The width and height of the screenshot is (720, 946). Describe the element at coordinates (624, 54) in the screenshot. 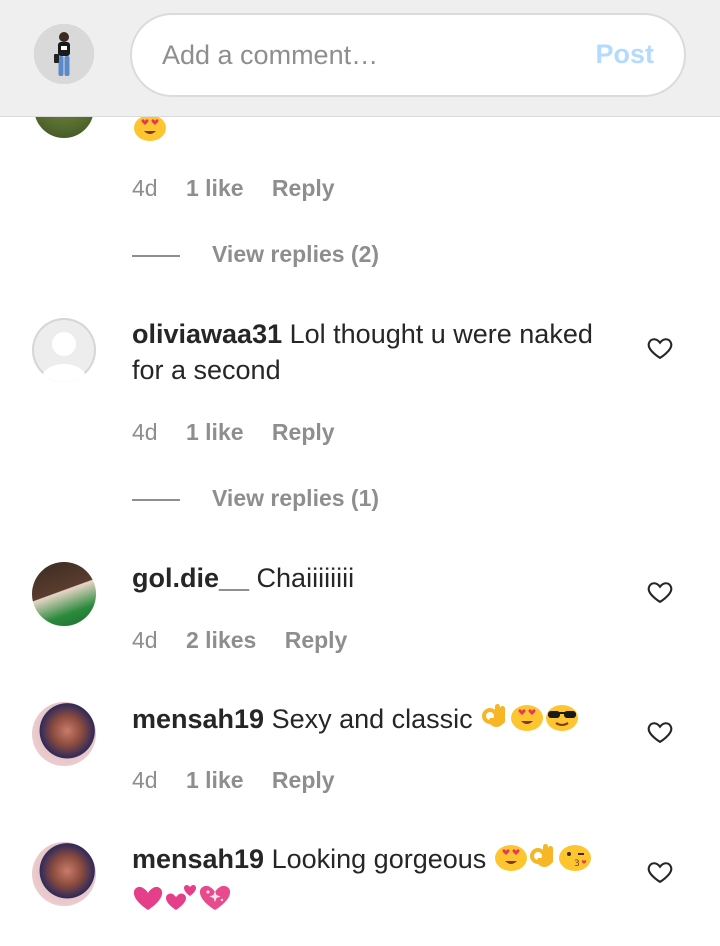

I see `post-button: Post` at that location.